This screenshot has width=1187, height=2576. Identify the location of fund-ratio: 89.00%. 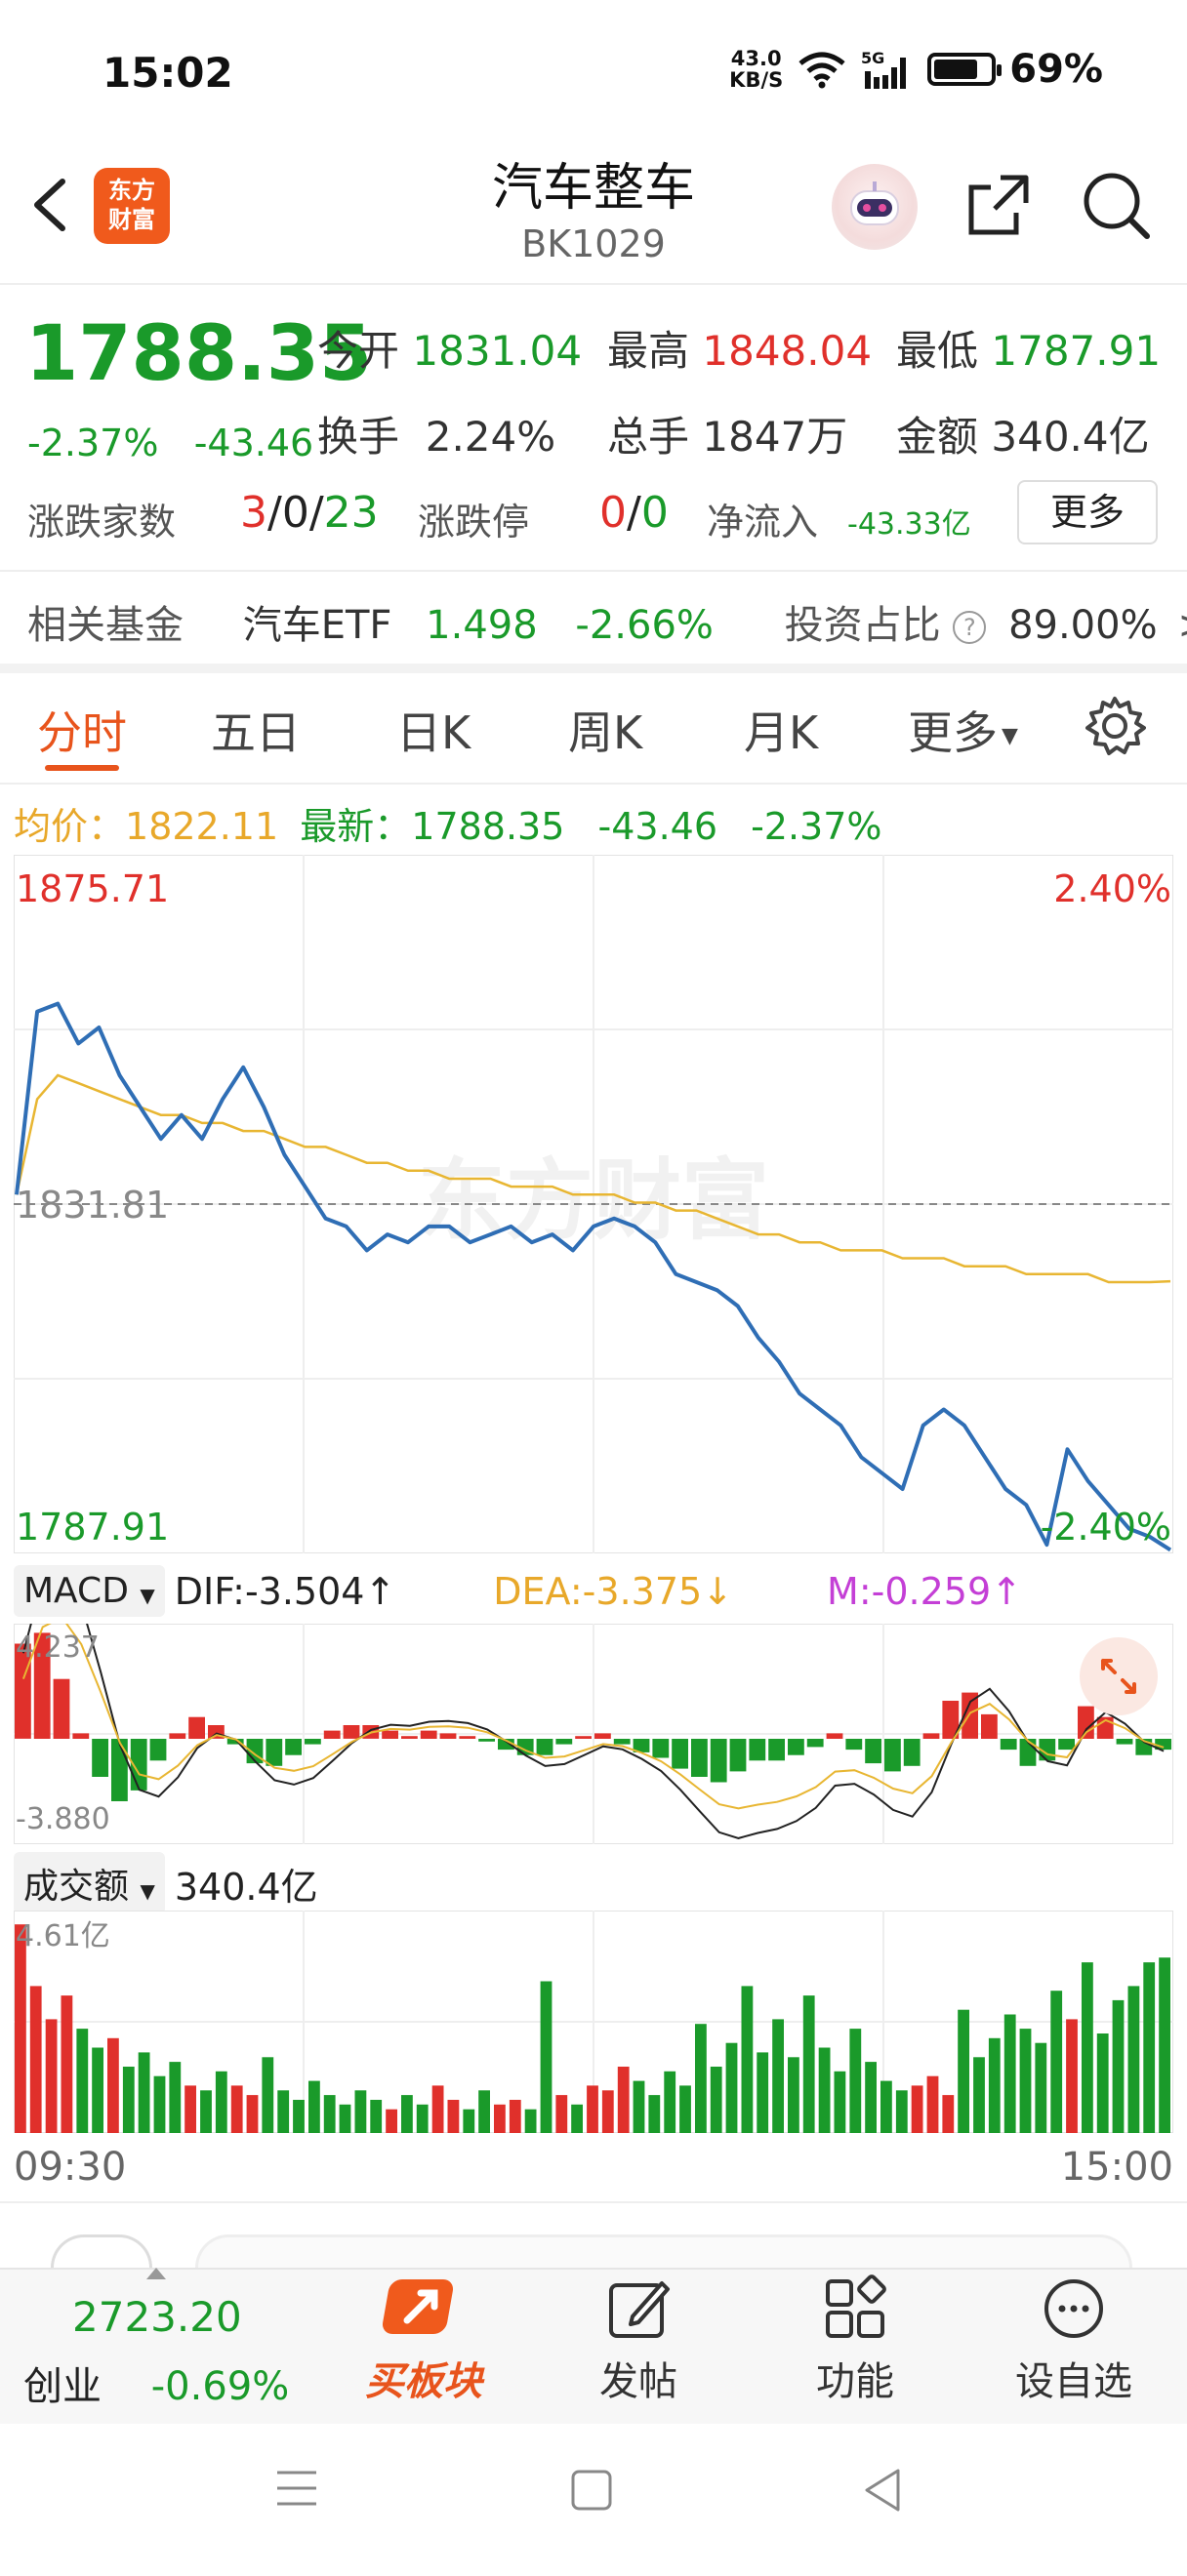
(1083, 625).